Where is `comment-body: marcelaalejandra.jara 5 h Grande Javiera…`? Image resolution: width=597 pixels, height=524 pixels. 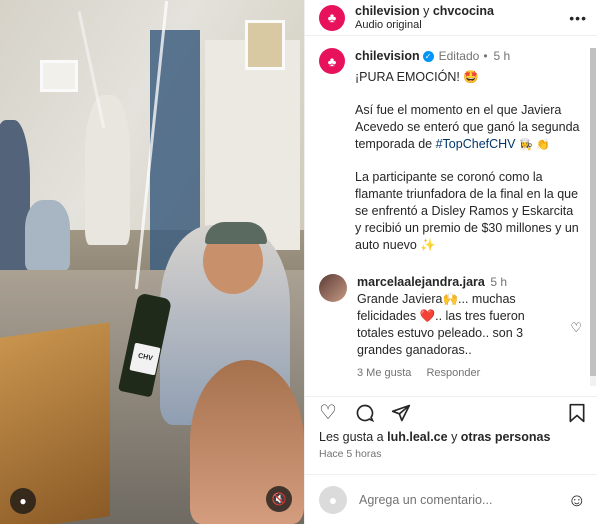
comment-body: marcelaalejandra.jara 5 h Grande Javiera… is located at coordinates (454, 328).